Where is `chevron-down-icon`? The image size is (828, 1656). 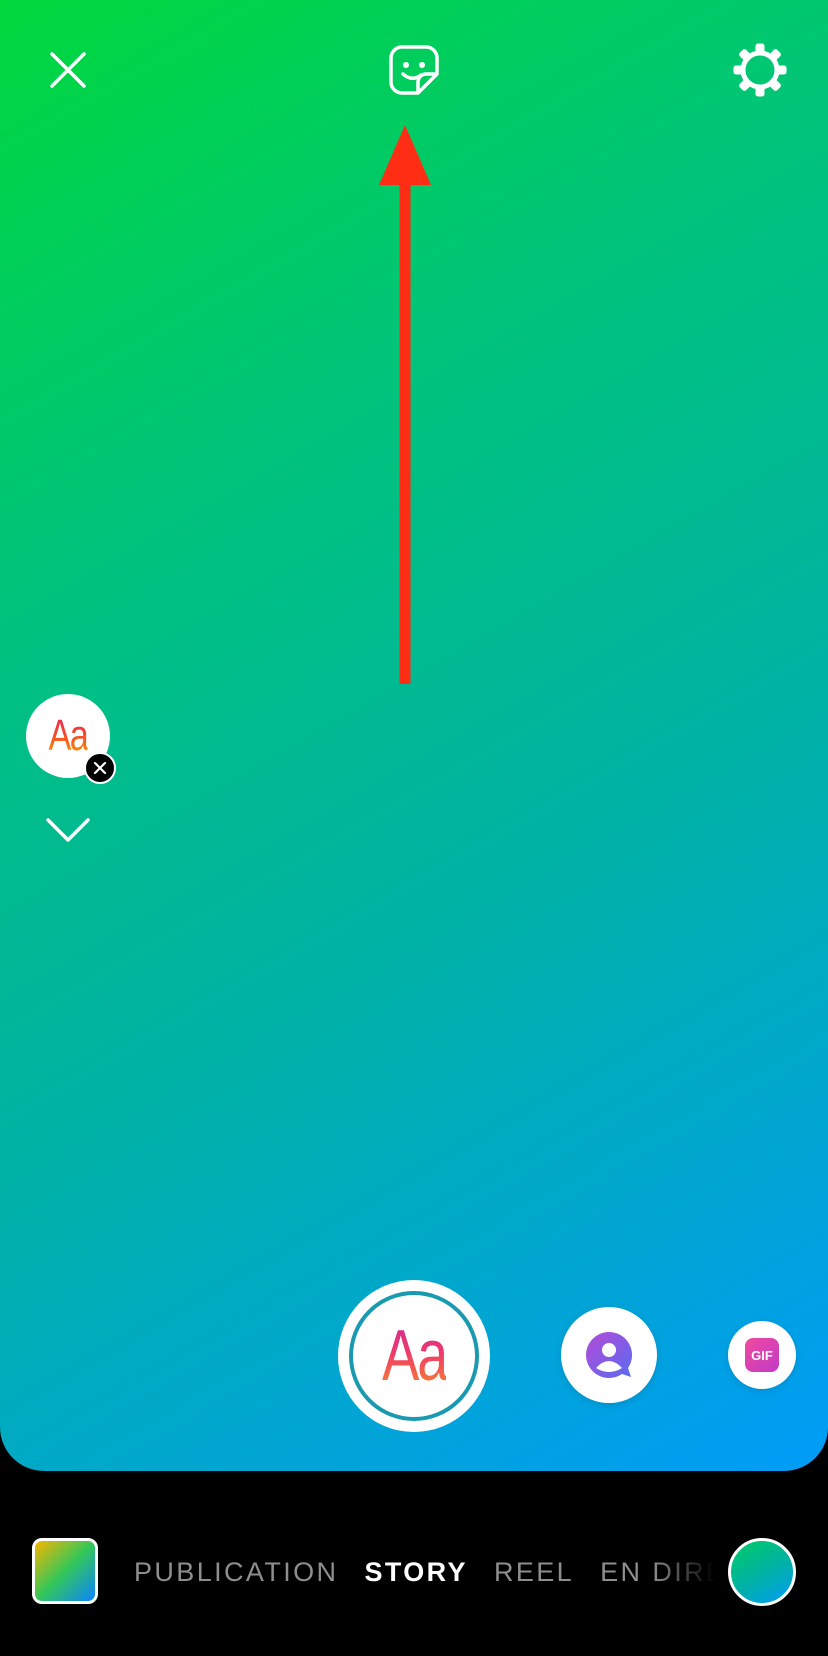
chevron-down-icon is located at coordinates (68, 830).